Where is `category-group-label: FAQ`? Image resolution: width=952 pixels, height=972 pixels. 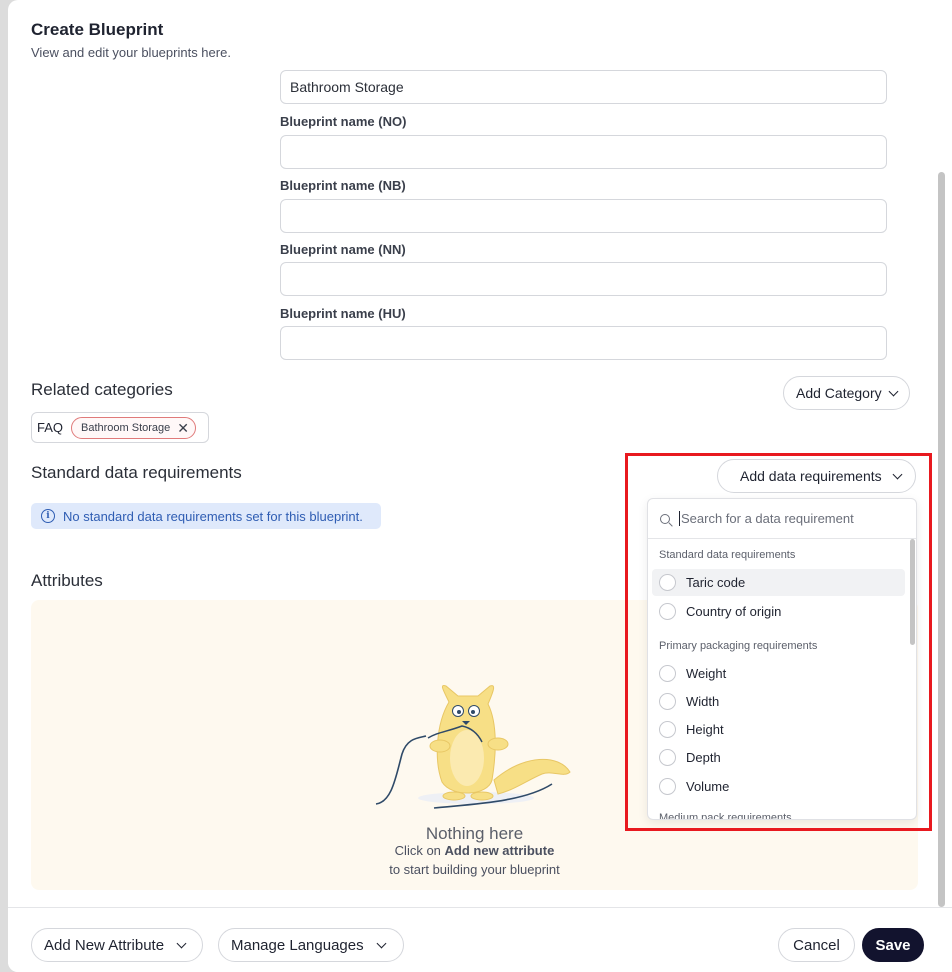 category-group-label: FAQ is located at coordinates (50, 427).